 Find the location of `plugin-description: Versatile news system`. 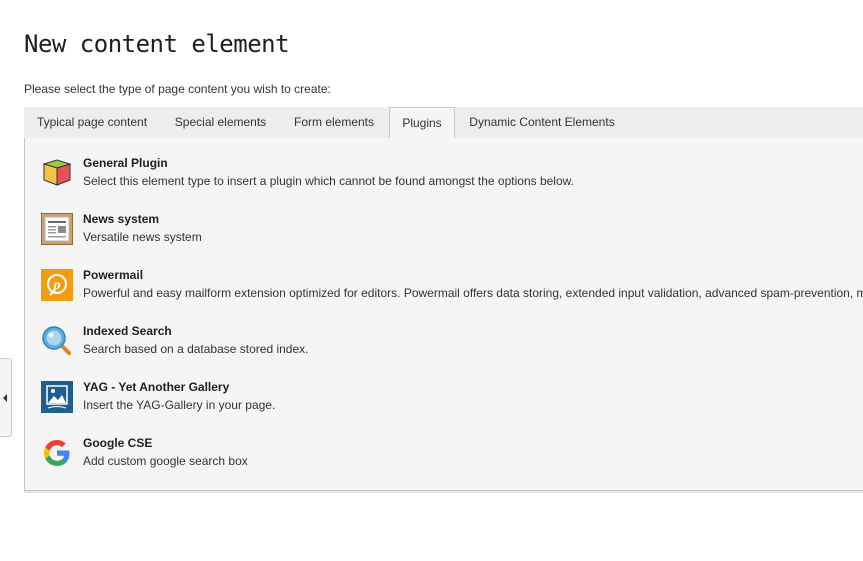

plugin-description: Versatile news system is located at coordinates (142, 237).